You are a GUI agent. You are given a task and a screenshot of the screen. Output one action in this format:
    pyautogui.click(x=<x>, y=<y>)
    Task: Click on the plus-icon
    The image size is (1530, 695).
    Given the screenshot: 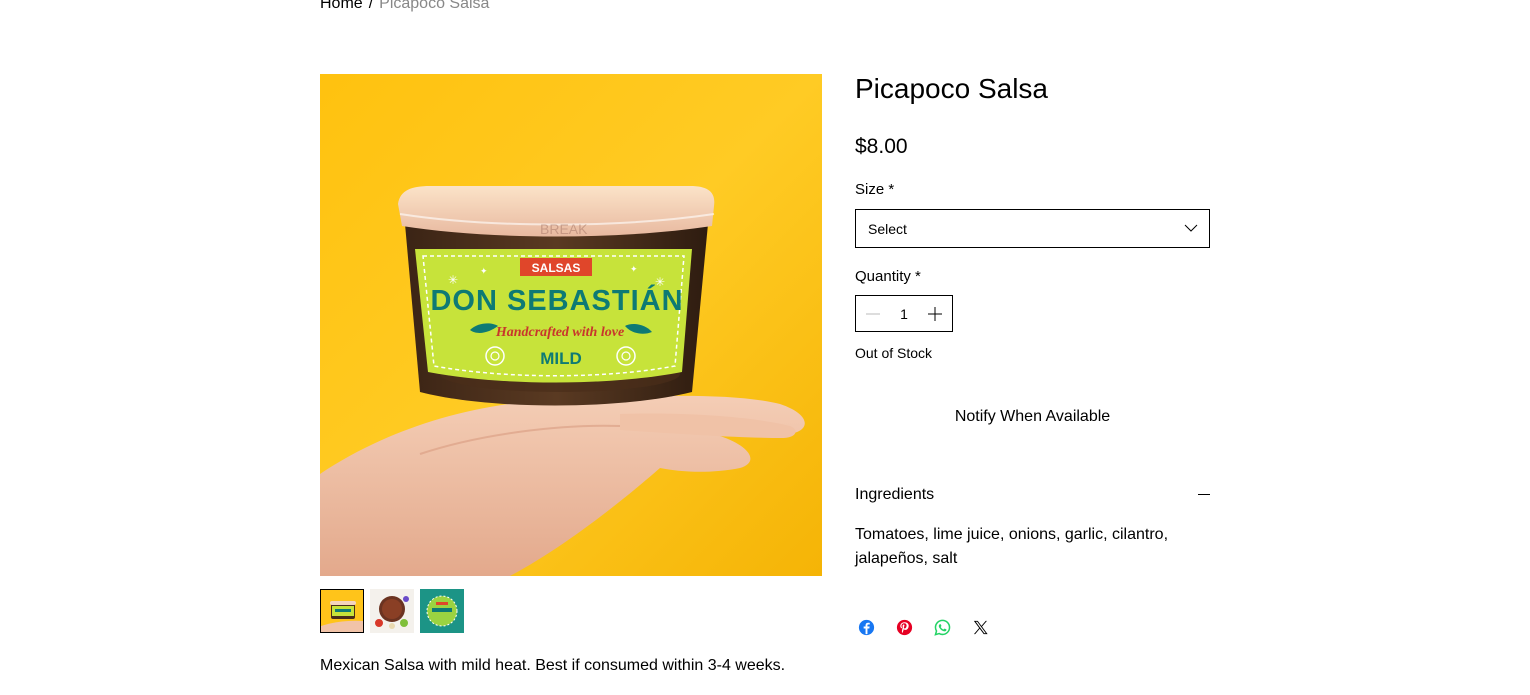 What is the action you would take?
    pyautogui.click(x=935, y=314)
    